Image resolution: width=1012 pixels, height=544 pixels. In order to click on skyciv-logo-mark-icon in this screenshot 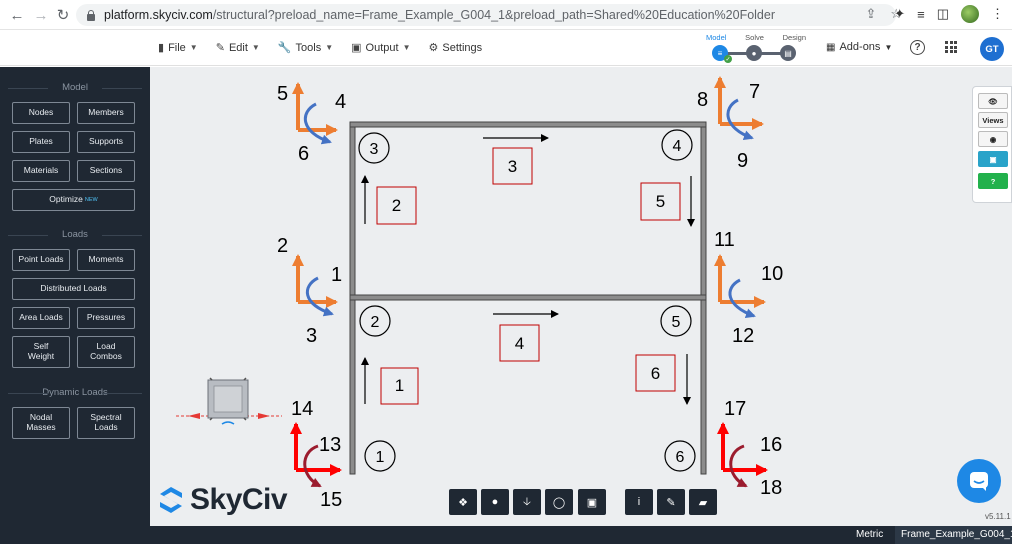, I will do `click(171, 500)`.